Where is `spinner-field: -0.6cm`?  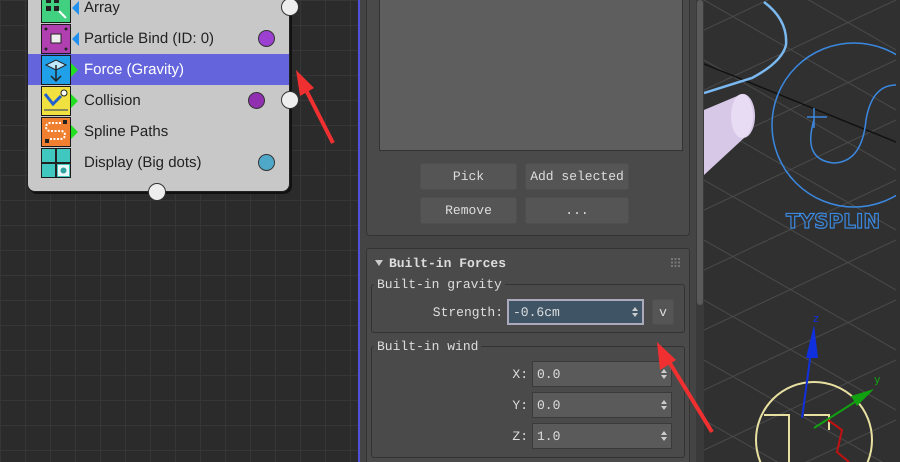 spinner-field: -0.6cm is located at coordinates (575, 312).